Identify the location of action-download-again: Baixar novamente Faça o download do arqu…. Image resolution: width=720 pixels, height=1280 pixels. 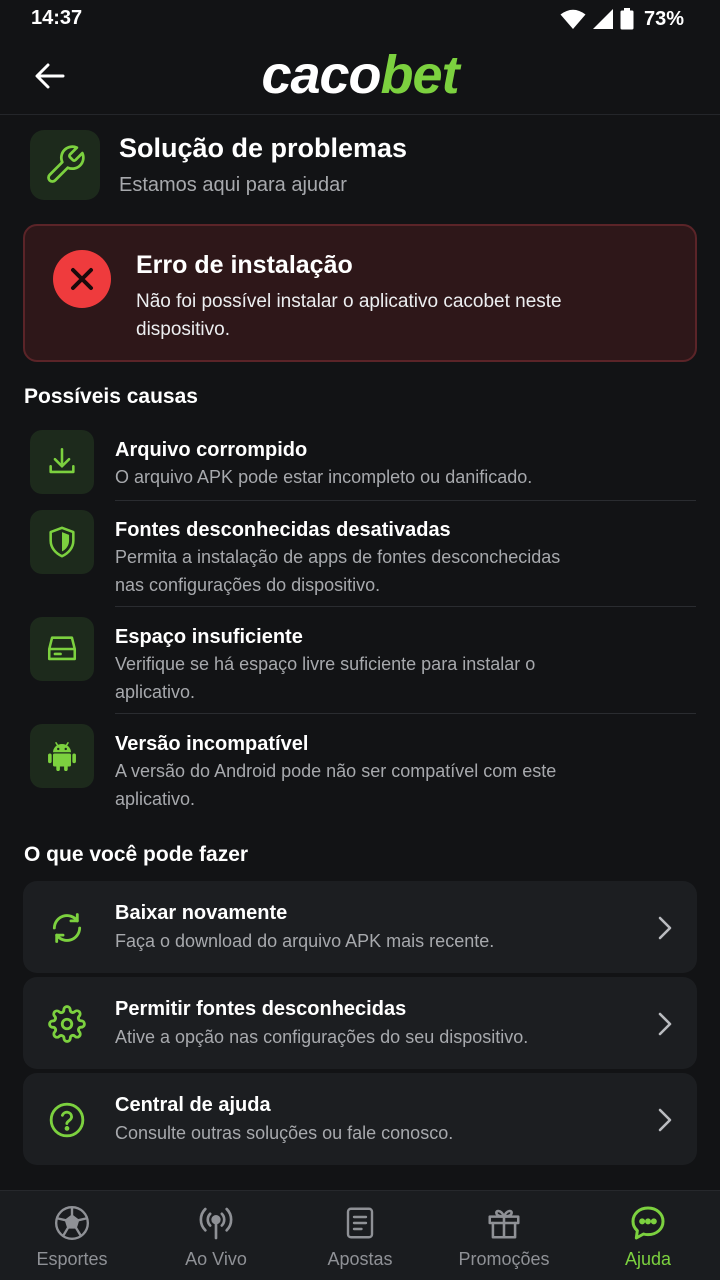
(360, 927).